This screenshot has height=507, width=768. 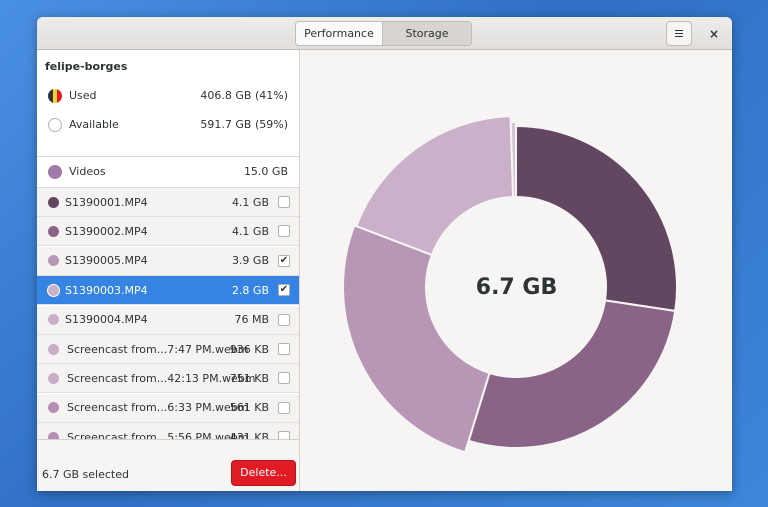 I want to click on used-label: Used, so click(x=83, y=95).